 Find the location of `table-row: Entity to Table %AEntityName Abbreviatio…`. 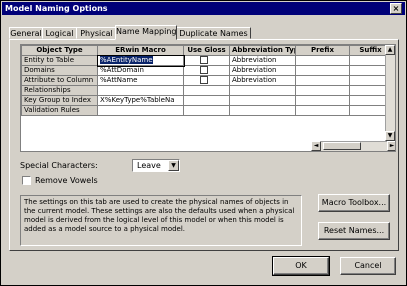

table-row: Entity to Table %AEntityName Abbreviatio… is located at coordinates (206, 60).